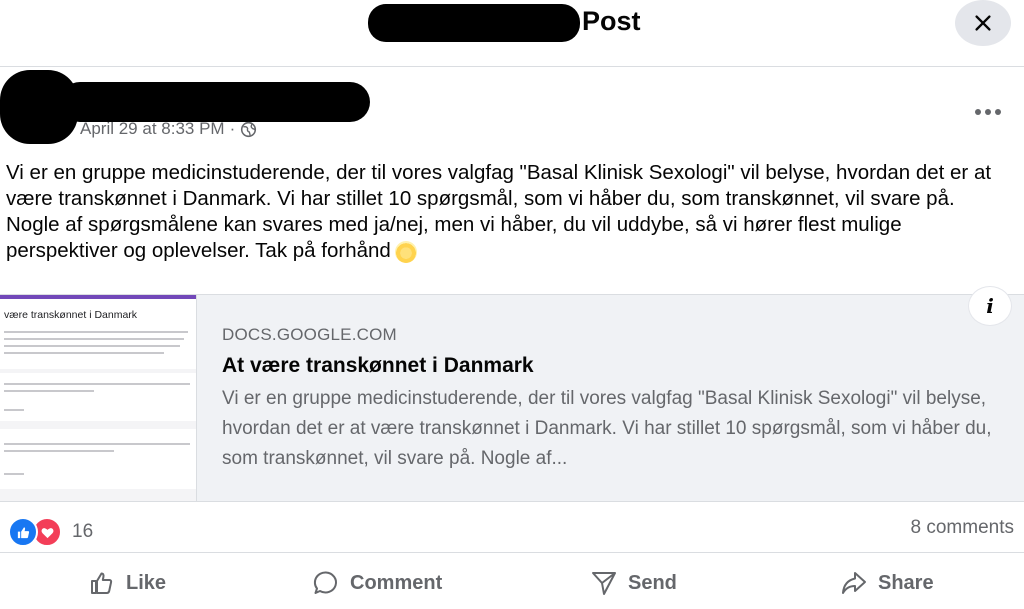 Image resolution: width=1024 pixels, height=609 pixels. I want to click on comment-button: Comment, so click(377, 583).